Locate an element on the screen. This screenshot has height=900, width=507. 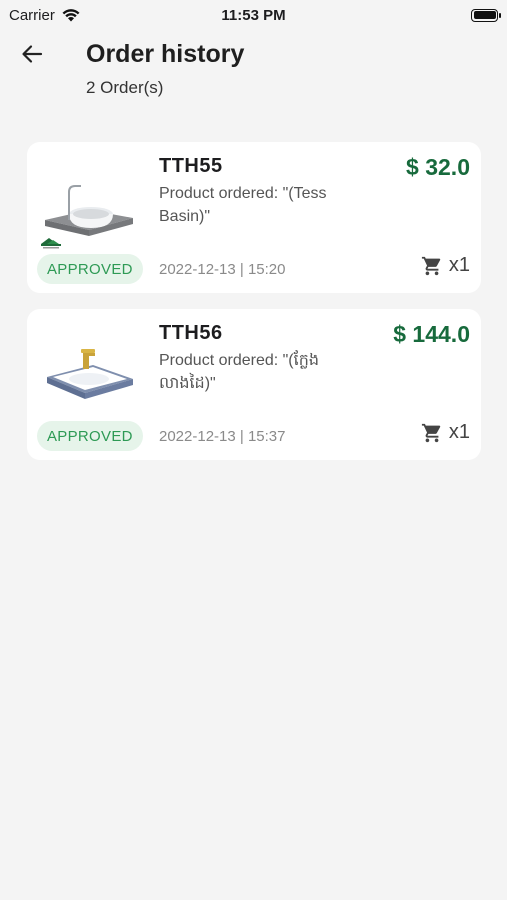
carrier-group: Carrier is located at coordinates (45, 15).